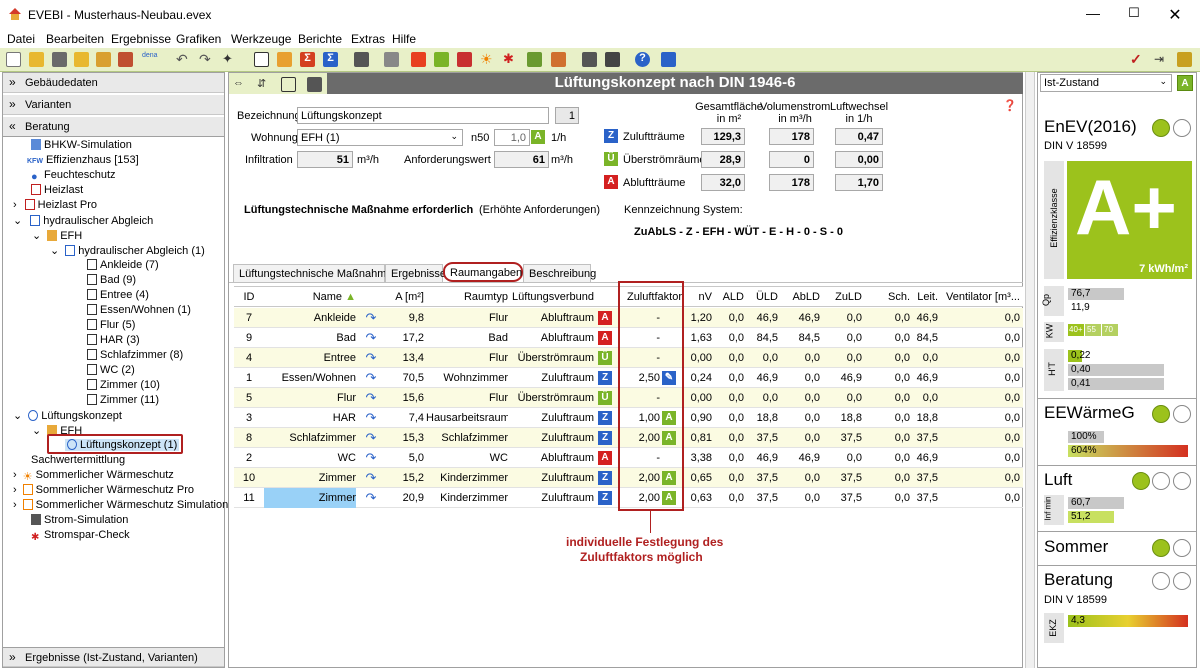  Describe the element at coordinates (127, 250) in the screenshot. I see `tree-item-hydraulik-1: ⌄ hydraulischer Abgleich (1)` at that location.